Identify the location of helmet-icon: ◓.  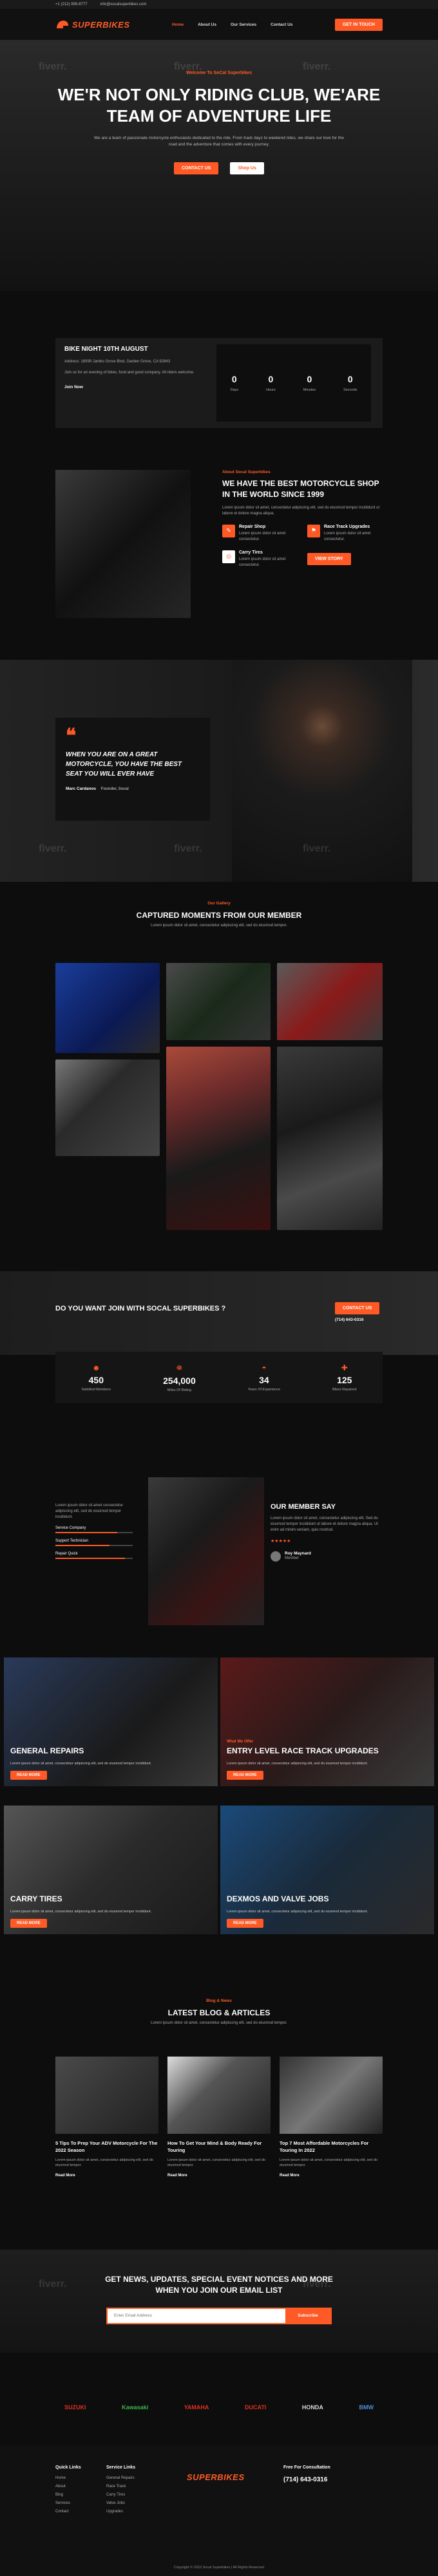
(264, 1367).